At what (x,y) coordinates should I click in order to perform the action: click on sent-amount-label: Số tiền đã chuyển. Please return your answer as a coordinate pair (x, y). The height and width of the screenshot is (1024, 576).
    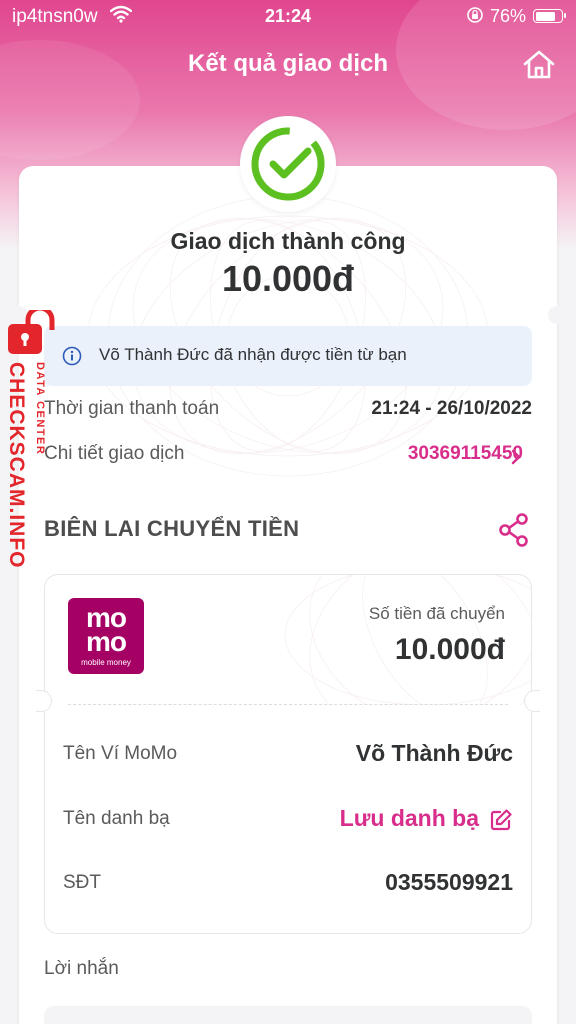
    Looking at the image, I should click on (436, 613).